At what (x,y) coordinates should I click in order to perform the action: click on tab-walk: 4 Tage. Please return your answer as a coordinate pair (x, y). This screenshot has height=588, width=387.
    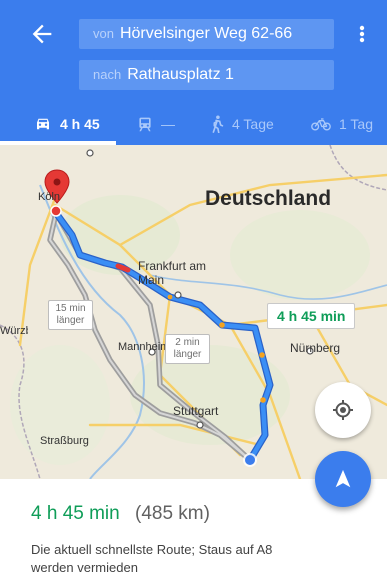
    Looking at the image, I should click on (242, 123).